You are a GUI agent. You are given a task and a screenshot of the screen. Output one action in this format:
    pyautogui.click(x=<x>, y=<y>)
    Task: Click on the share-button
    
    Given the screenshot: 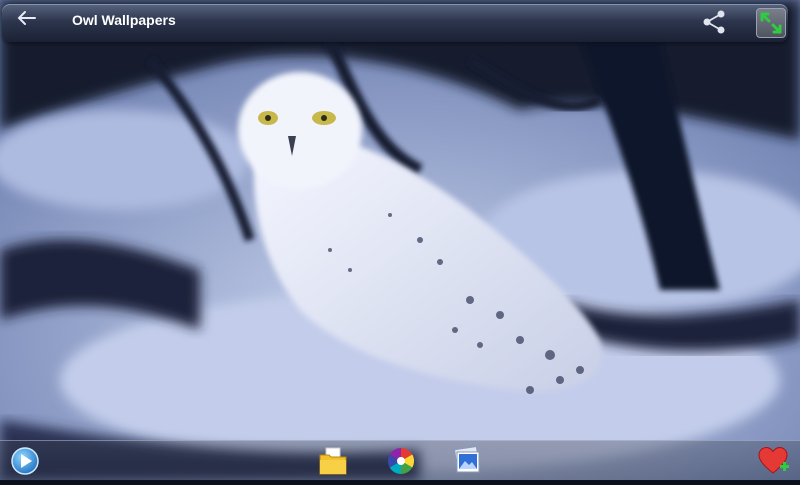 What is the action you would take?
    pyautogui.click(x=714, y=22)
    